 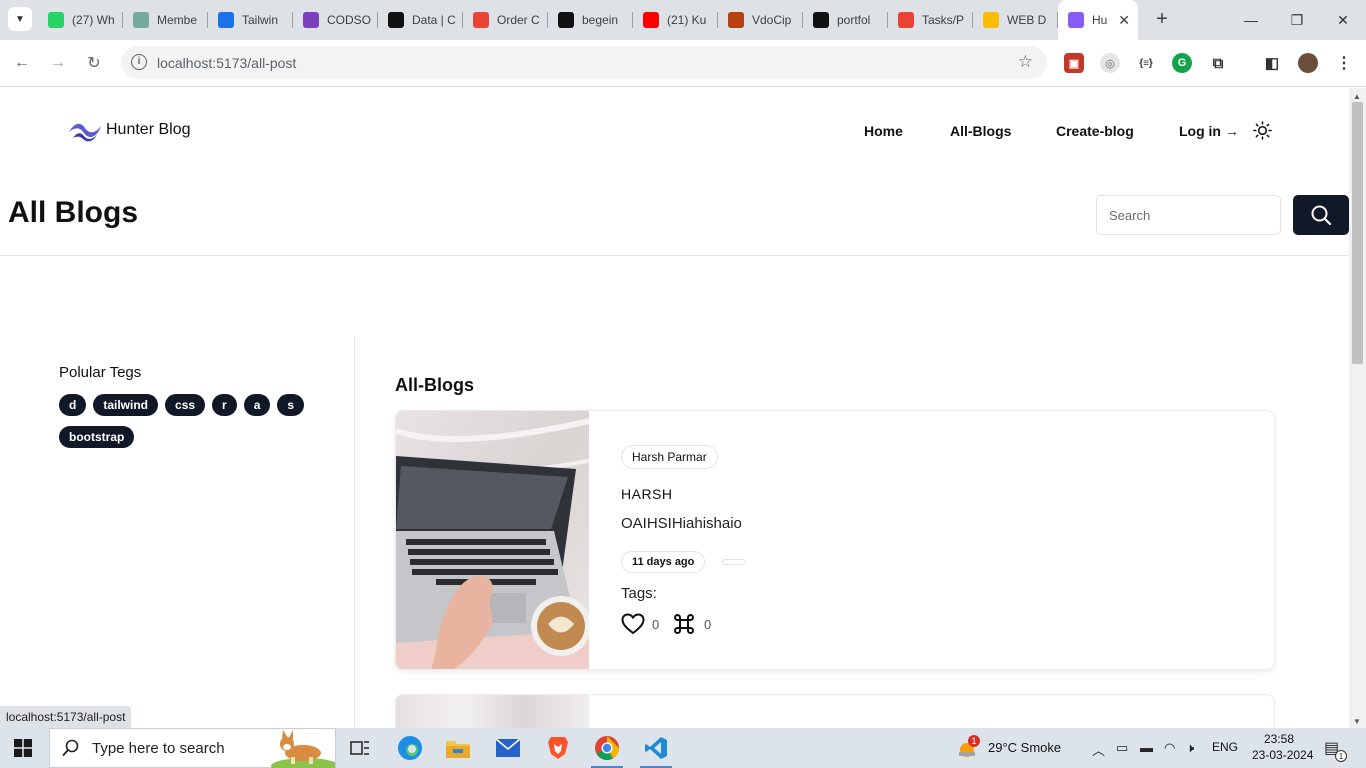 What do you see at coordinates (93, 20) in the screenshot?
I see `browser-tab-title: (27) Wh` at bounding box center [93, 20].